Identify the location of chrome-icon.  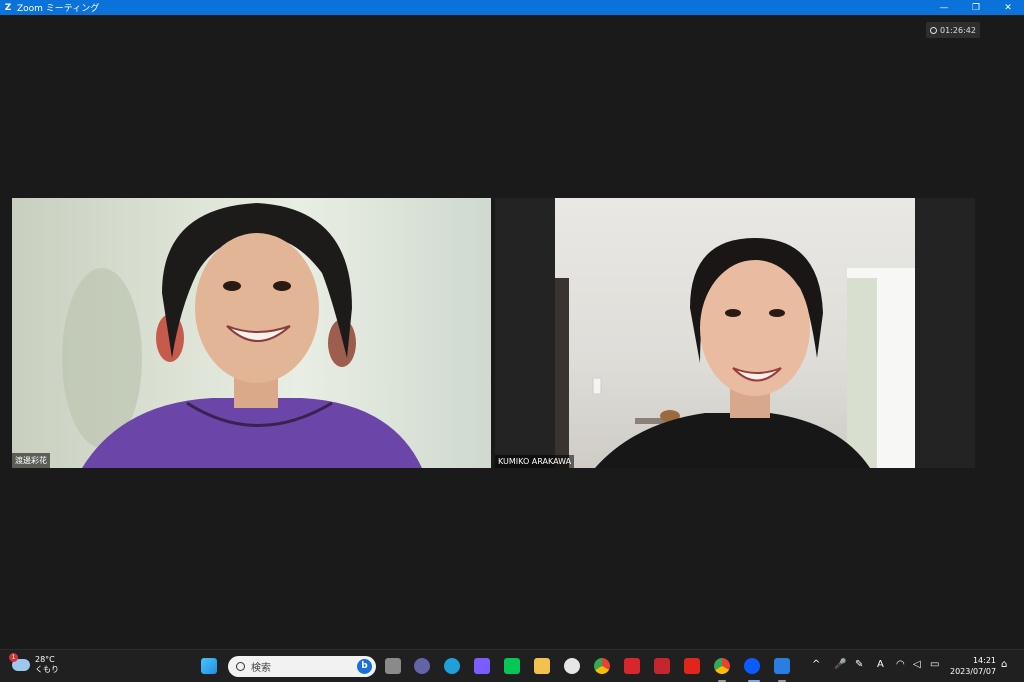
(602, 666).